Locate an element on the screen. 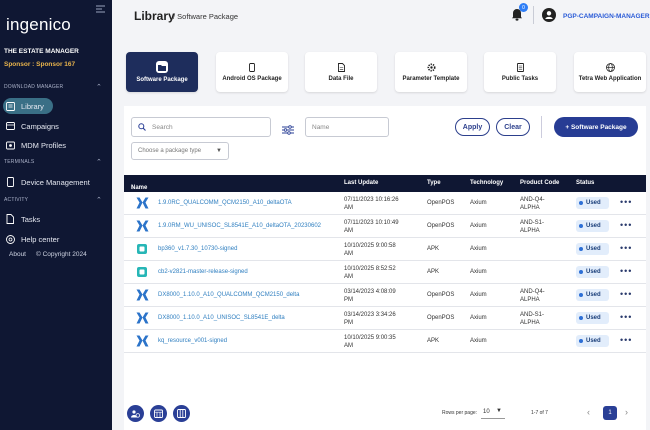 The height and width of the screenshot is (430, 650). sidebar-item-label: MDM Profiles is located at coordinates (44, 145).